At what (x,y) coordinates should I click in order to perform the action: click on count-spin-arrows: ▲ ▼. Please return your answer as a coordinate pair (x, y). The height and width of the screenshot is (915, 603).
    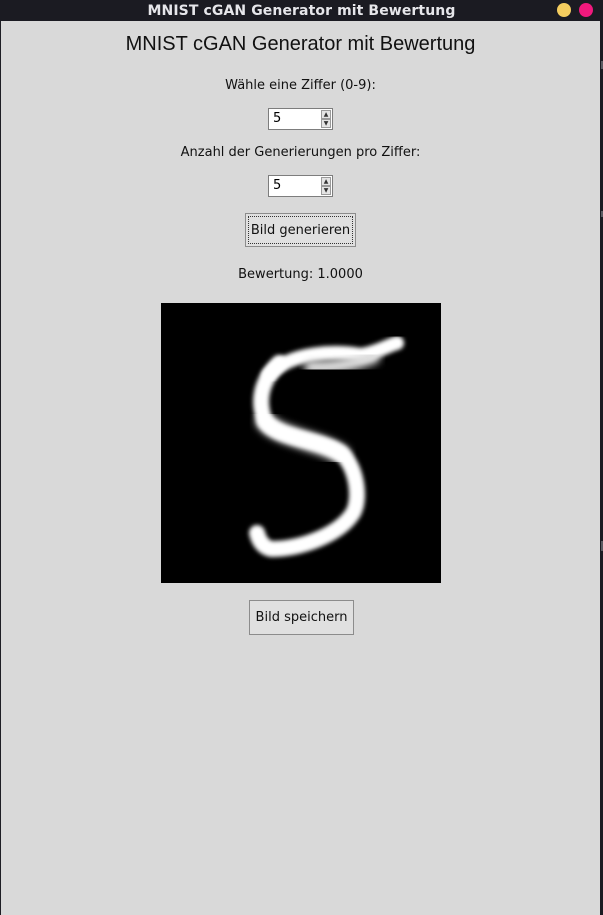
    Looking at the image, I should click on (326, 186).